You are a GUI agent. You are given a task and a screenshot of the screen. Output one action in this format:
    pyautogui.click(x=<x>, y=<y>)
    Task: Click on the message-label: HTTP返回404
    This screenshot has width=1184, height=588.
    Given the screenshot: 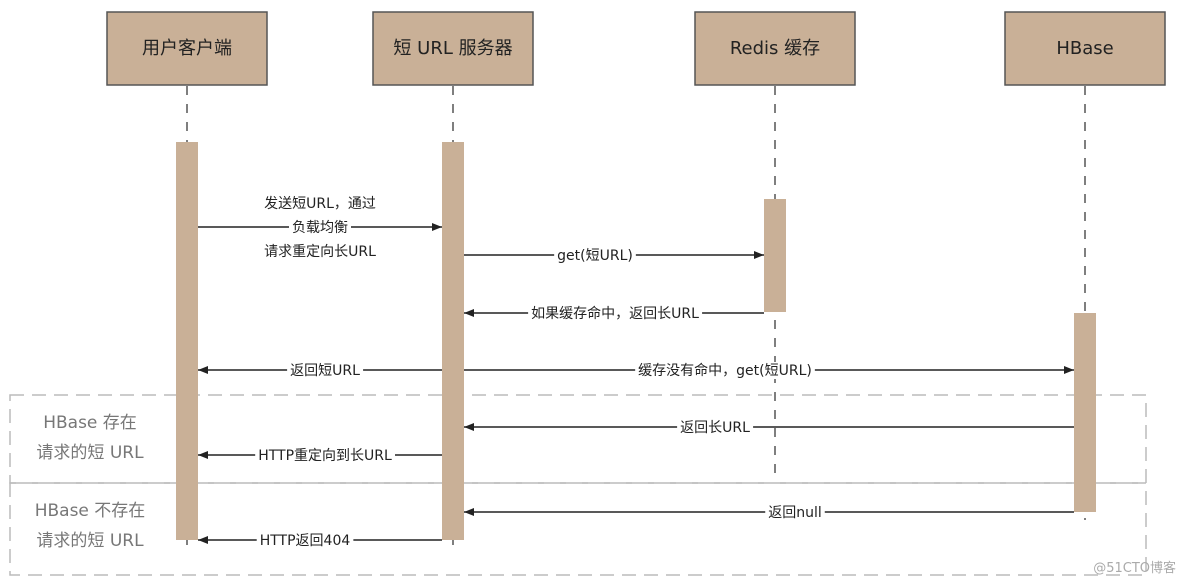 What is the action you would take?
    pyautogui.click(x=305, y=541)
    